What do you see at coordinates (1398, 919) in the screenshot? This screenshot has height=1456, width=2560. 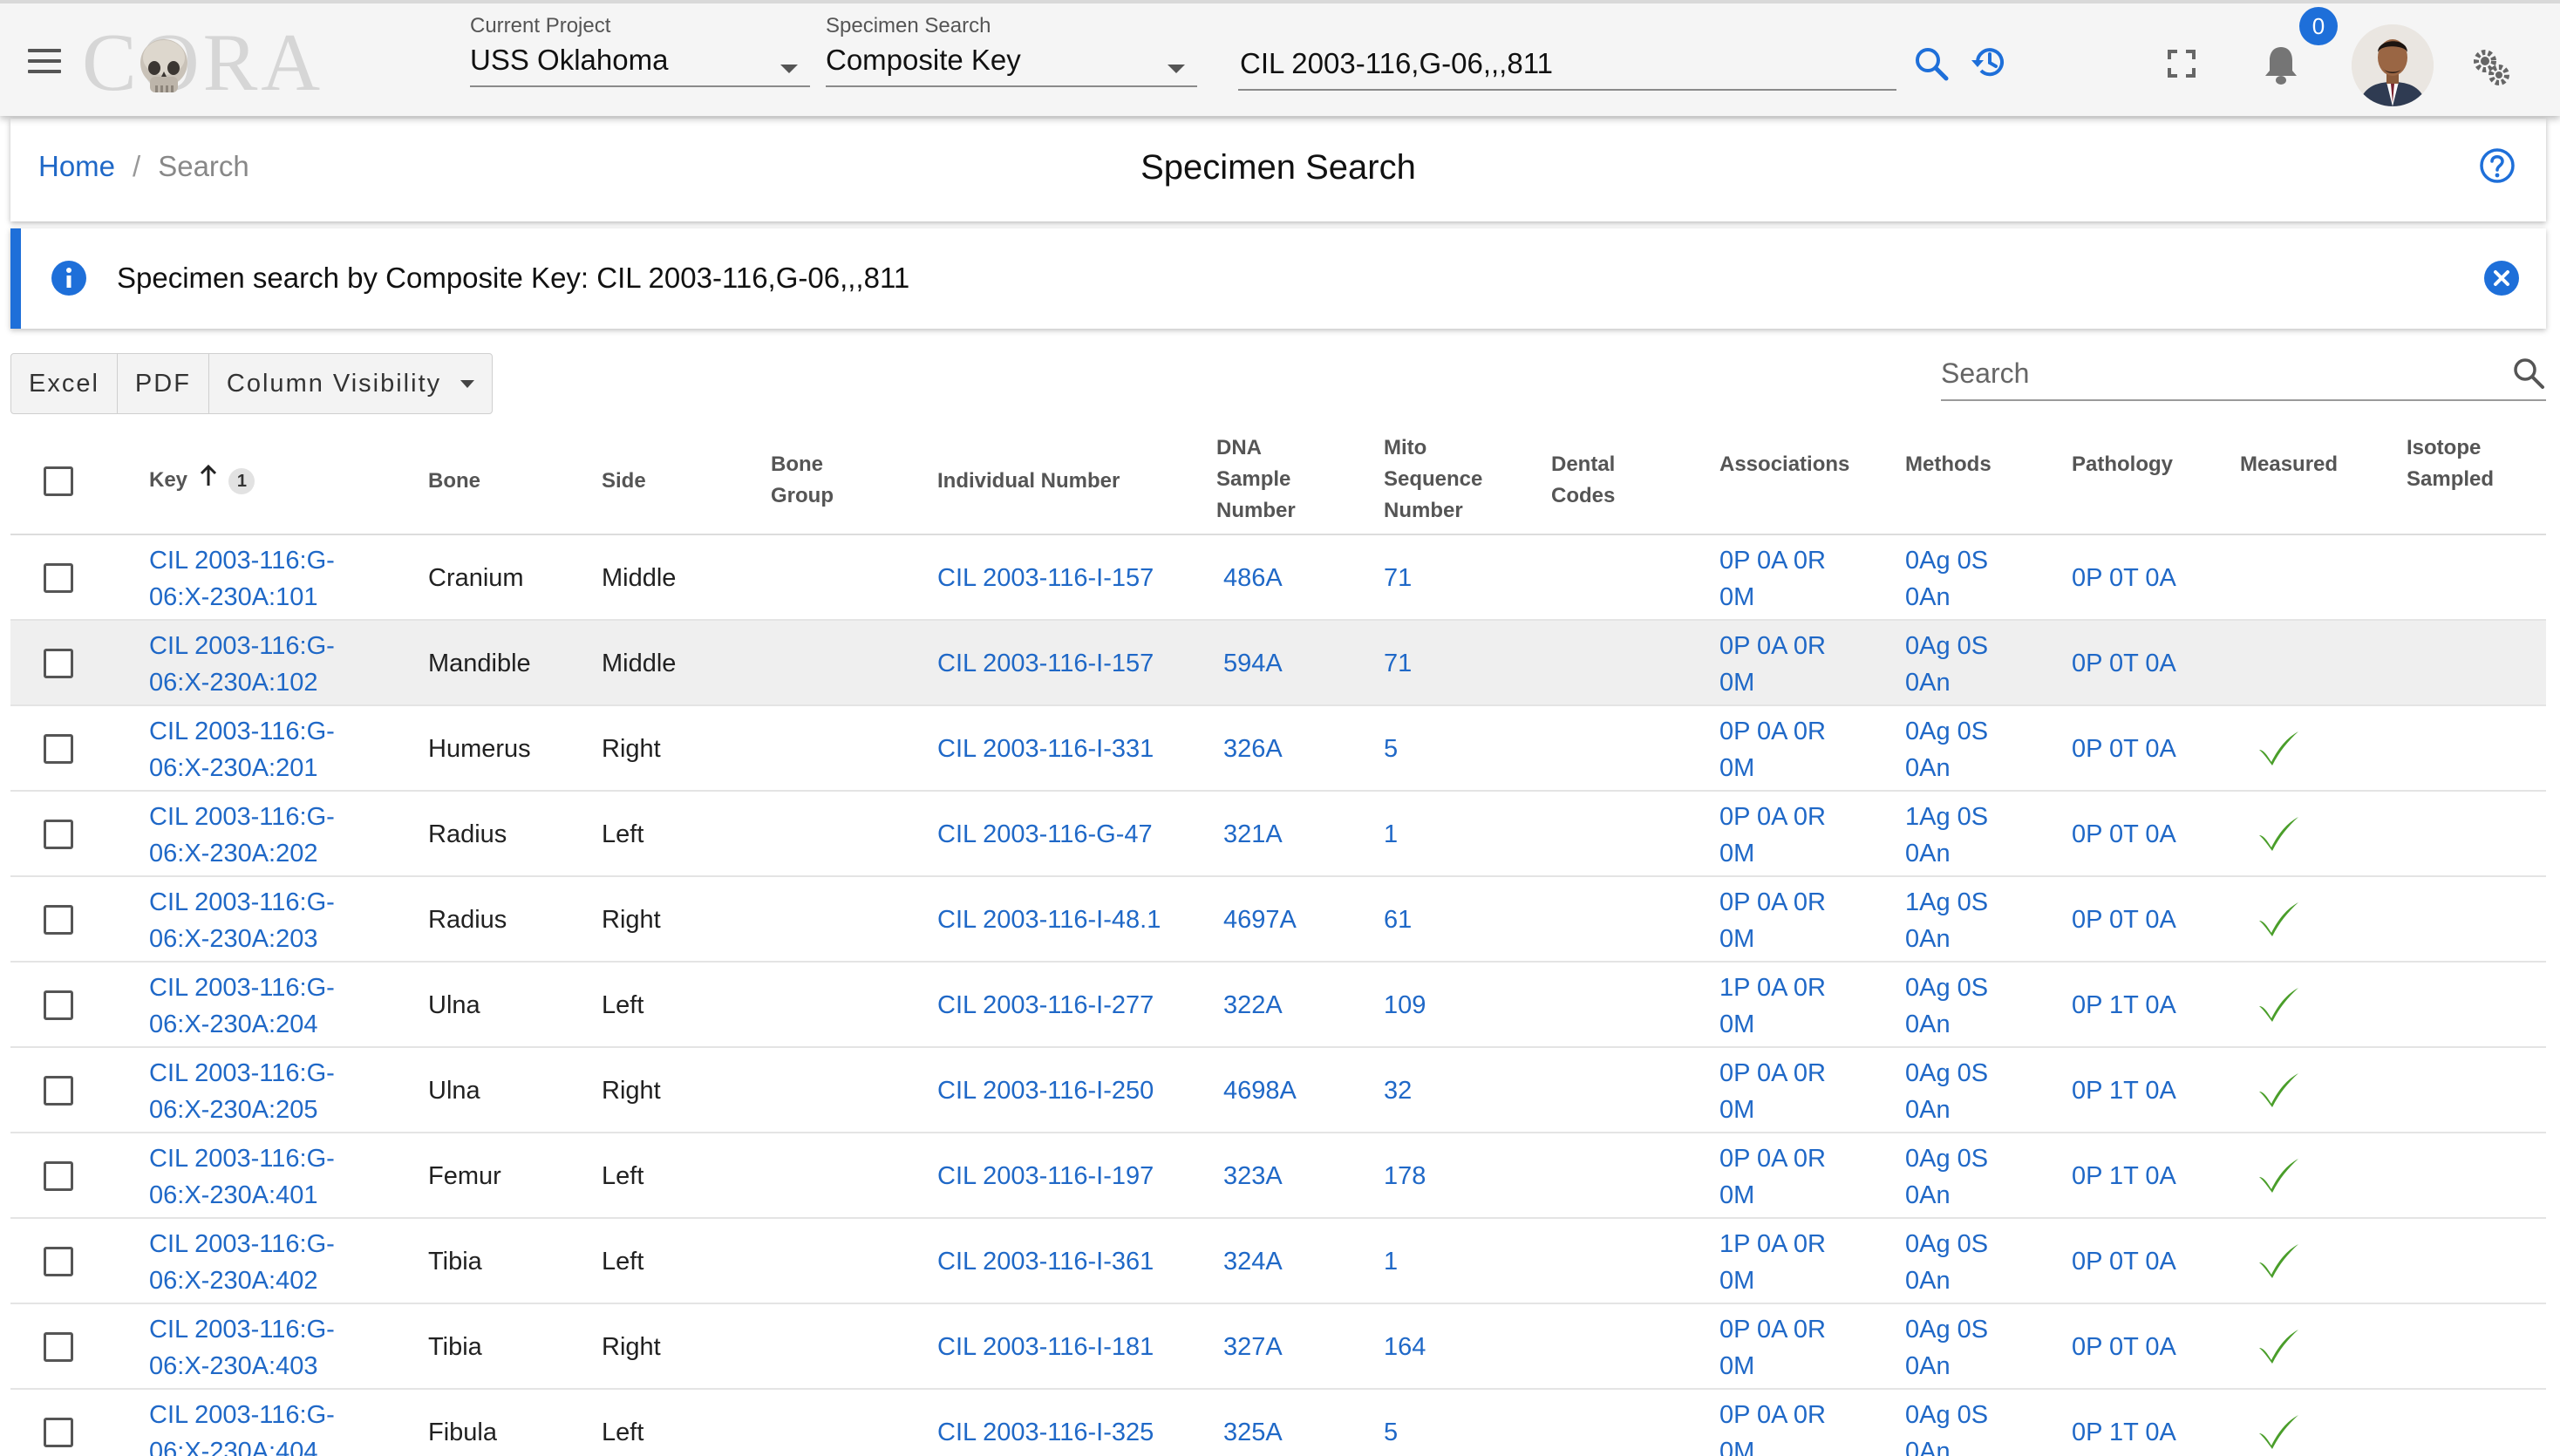 I see `mito-sequence-link: 61` at bounding box center [1398, 919].